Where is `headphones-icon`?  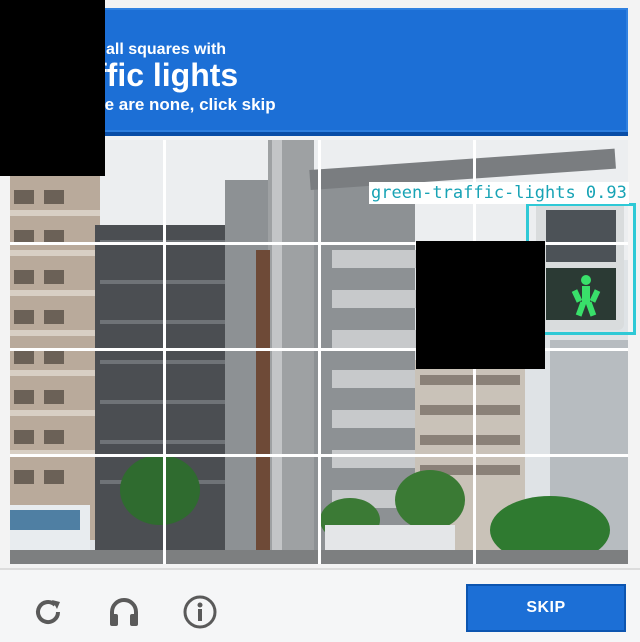
headphones-icon is located at coordinates (124, 612).